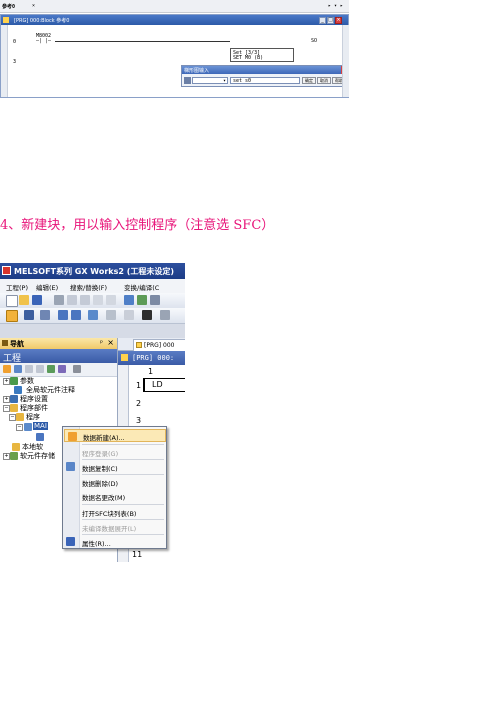  Describe the element at coordinates (71, 487) in the screenshot. I see `context-menu-icon-gutter` at that location.